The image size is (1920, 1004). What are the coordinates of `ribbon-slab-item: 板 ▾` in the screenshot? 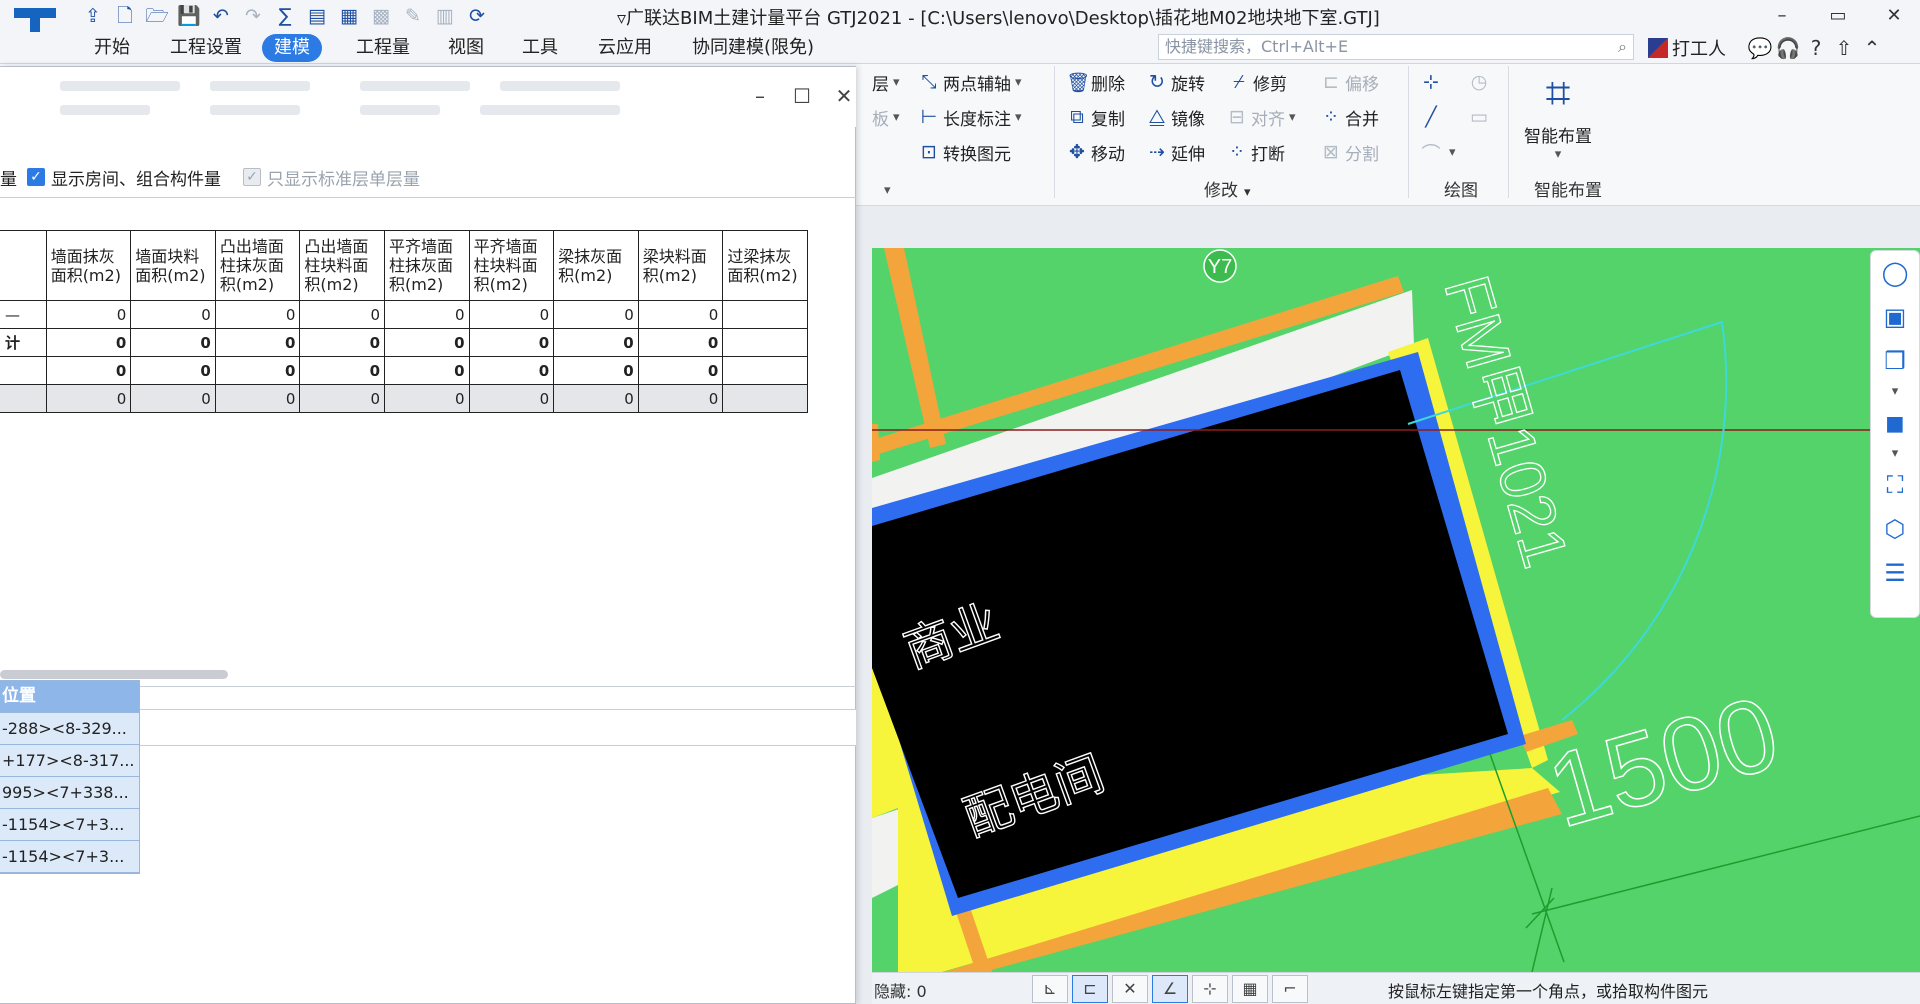 It's located at (886, 117).